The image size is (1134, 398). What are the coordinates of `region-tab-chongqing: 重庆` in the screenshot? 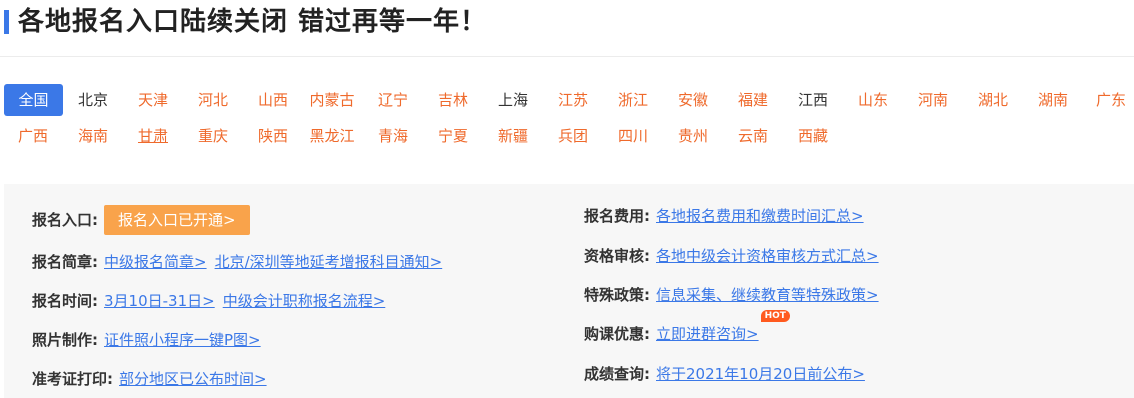 It's located at (213, 136).